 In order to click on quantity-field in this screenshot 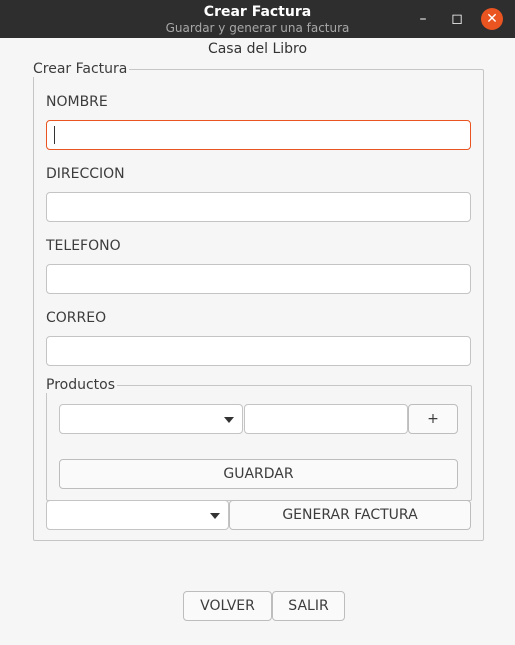, I will do `click(326, 419)`.